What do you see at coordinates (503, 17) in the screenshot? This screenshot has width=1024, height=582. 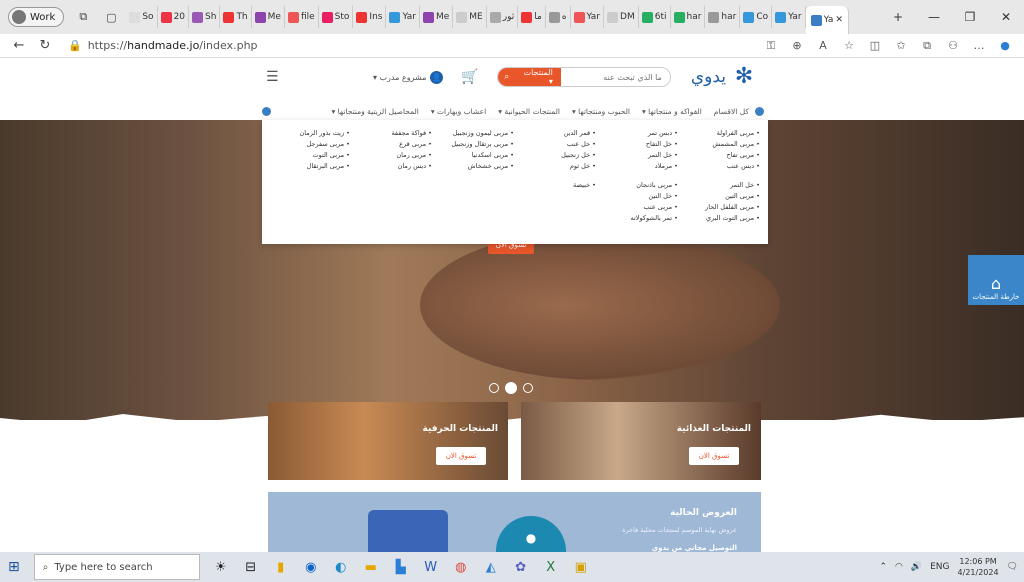 I see `browser-tab: ثور` at bounding box center [503, 17].